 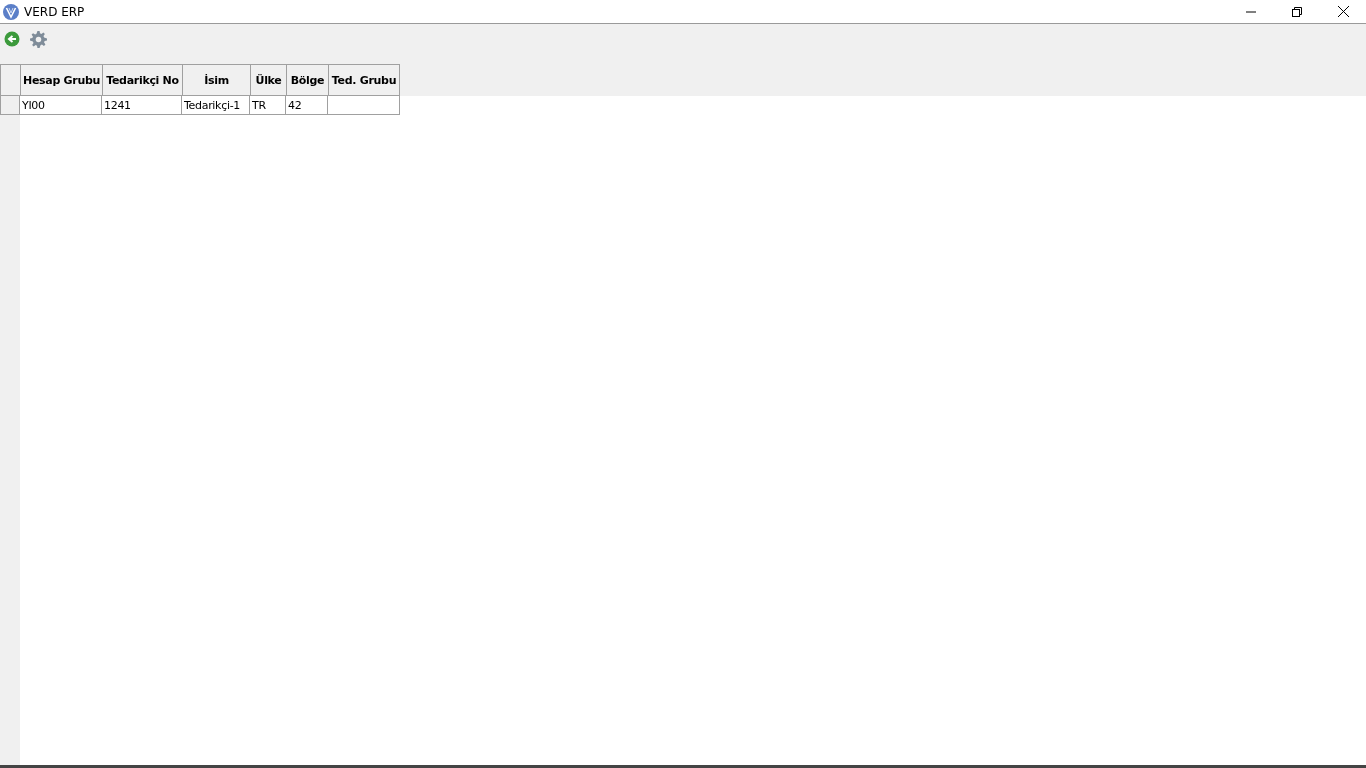 What do you see at coordinates (1297, 11) in the screenshot?
I see `restore-icon` at bounding box center [1297, 11].